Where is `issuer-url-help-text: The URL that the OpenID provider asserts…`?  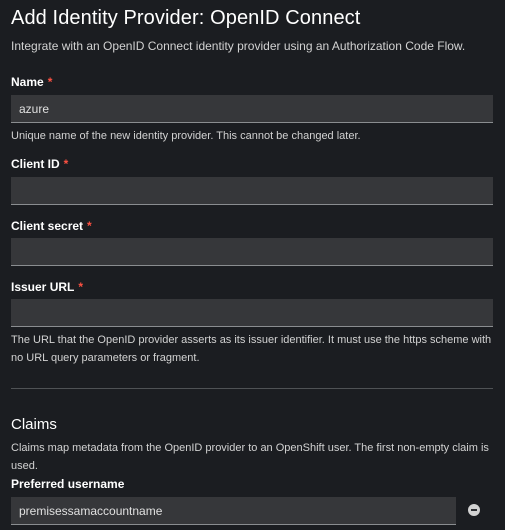 issuer-url-help-text: The URL that the OpenID provider asserts… is located at coordinates (251, 349).